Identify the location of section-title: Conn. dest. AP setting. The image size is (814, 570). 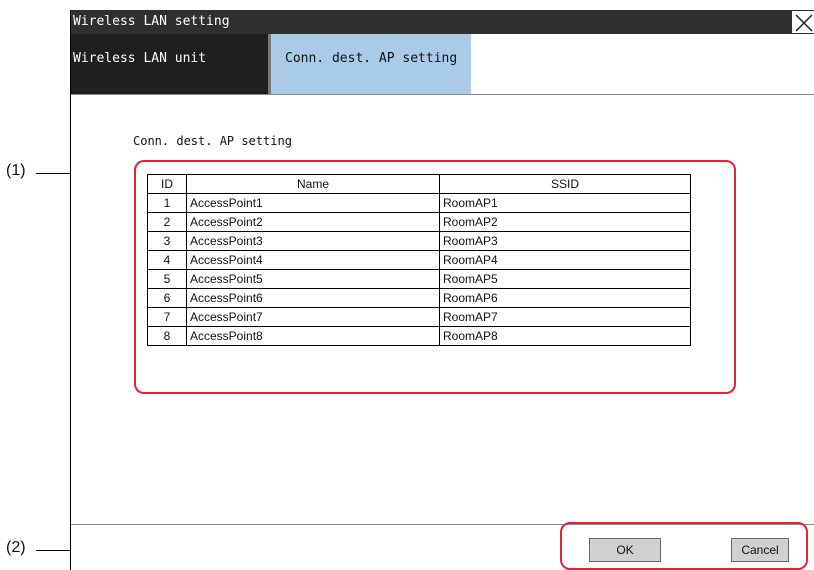
(212, 141).